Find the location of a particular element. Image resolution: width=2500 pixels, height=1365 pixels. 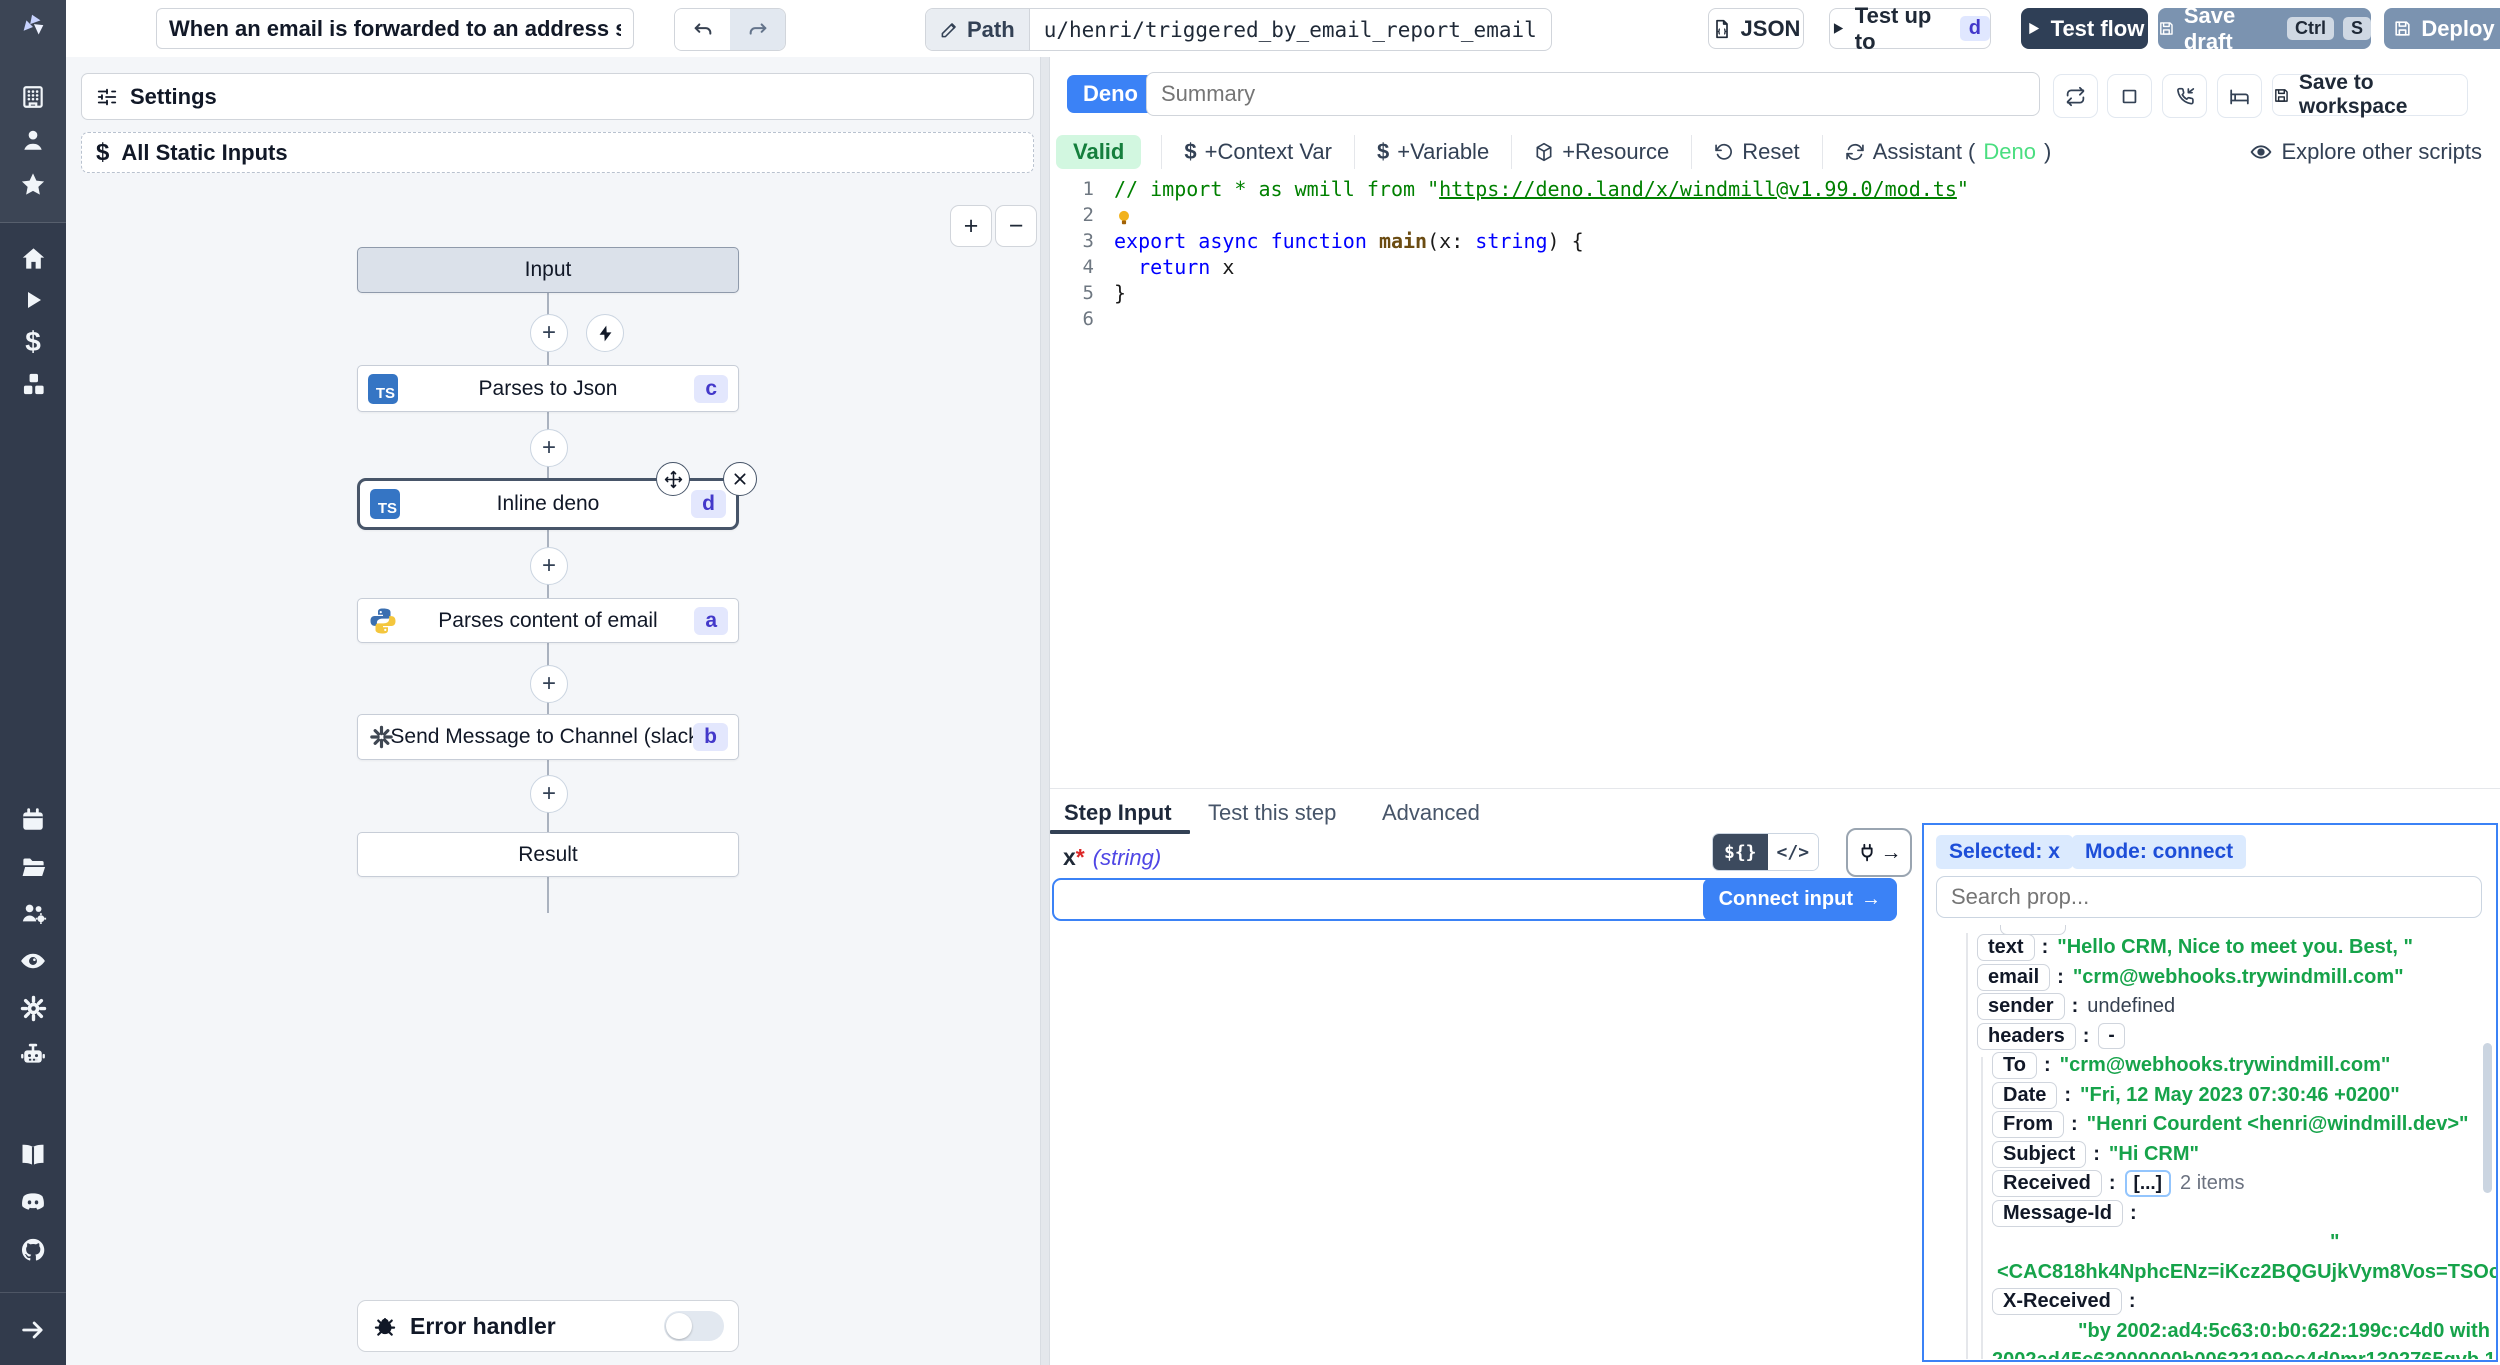

flow-settings-button: Settings is located at coordinates (557, 96).